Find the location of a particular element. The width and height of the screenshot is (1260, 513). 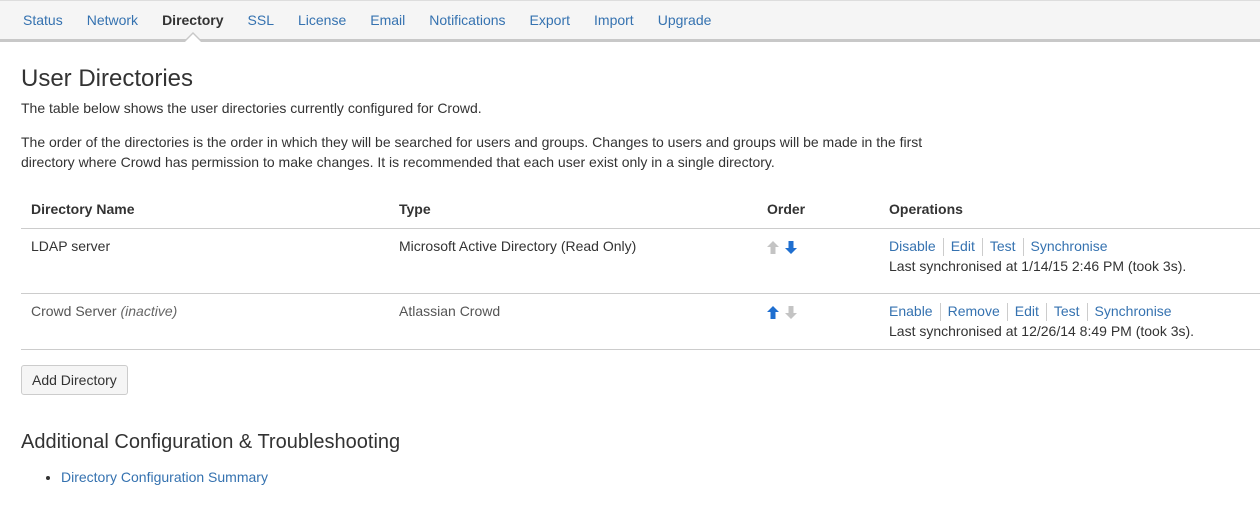

add-directory-button: Add Directory is located at coordinates (74, 380).